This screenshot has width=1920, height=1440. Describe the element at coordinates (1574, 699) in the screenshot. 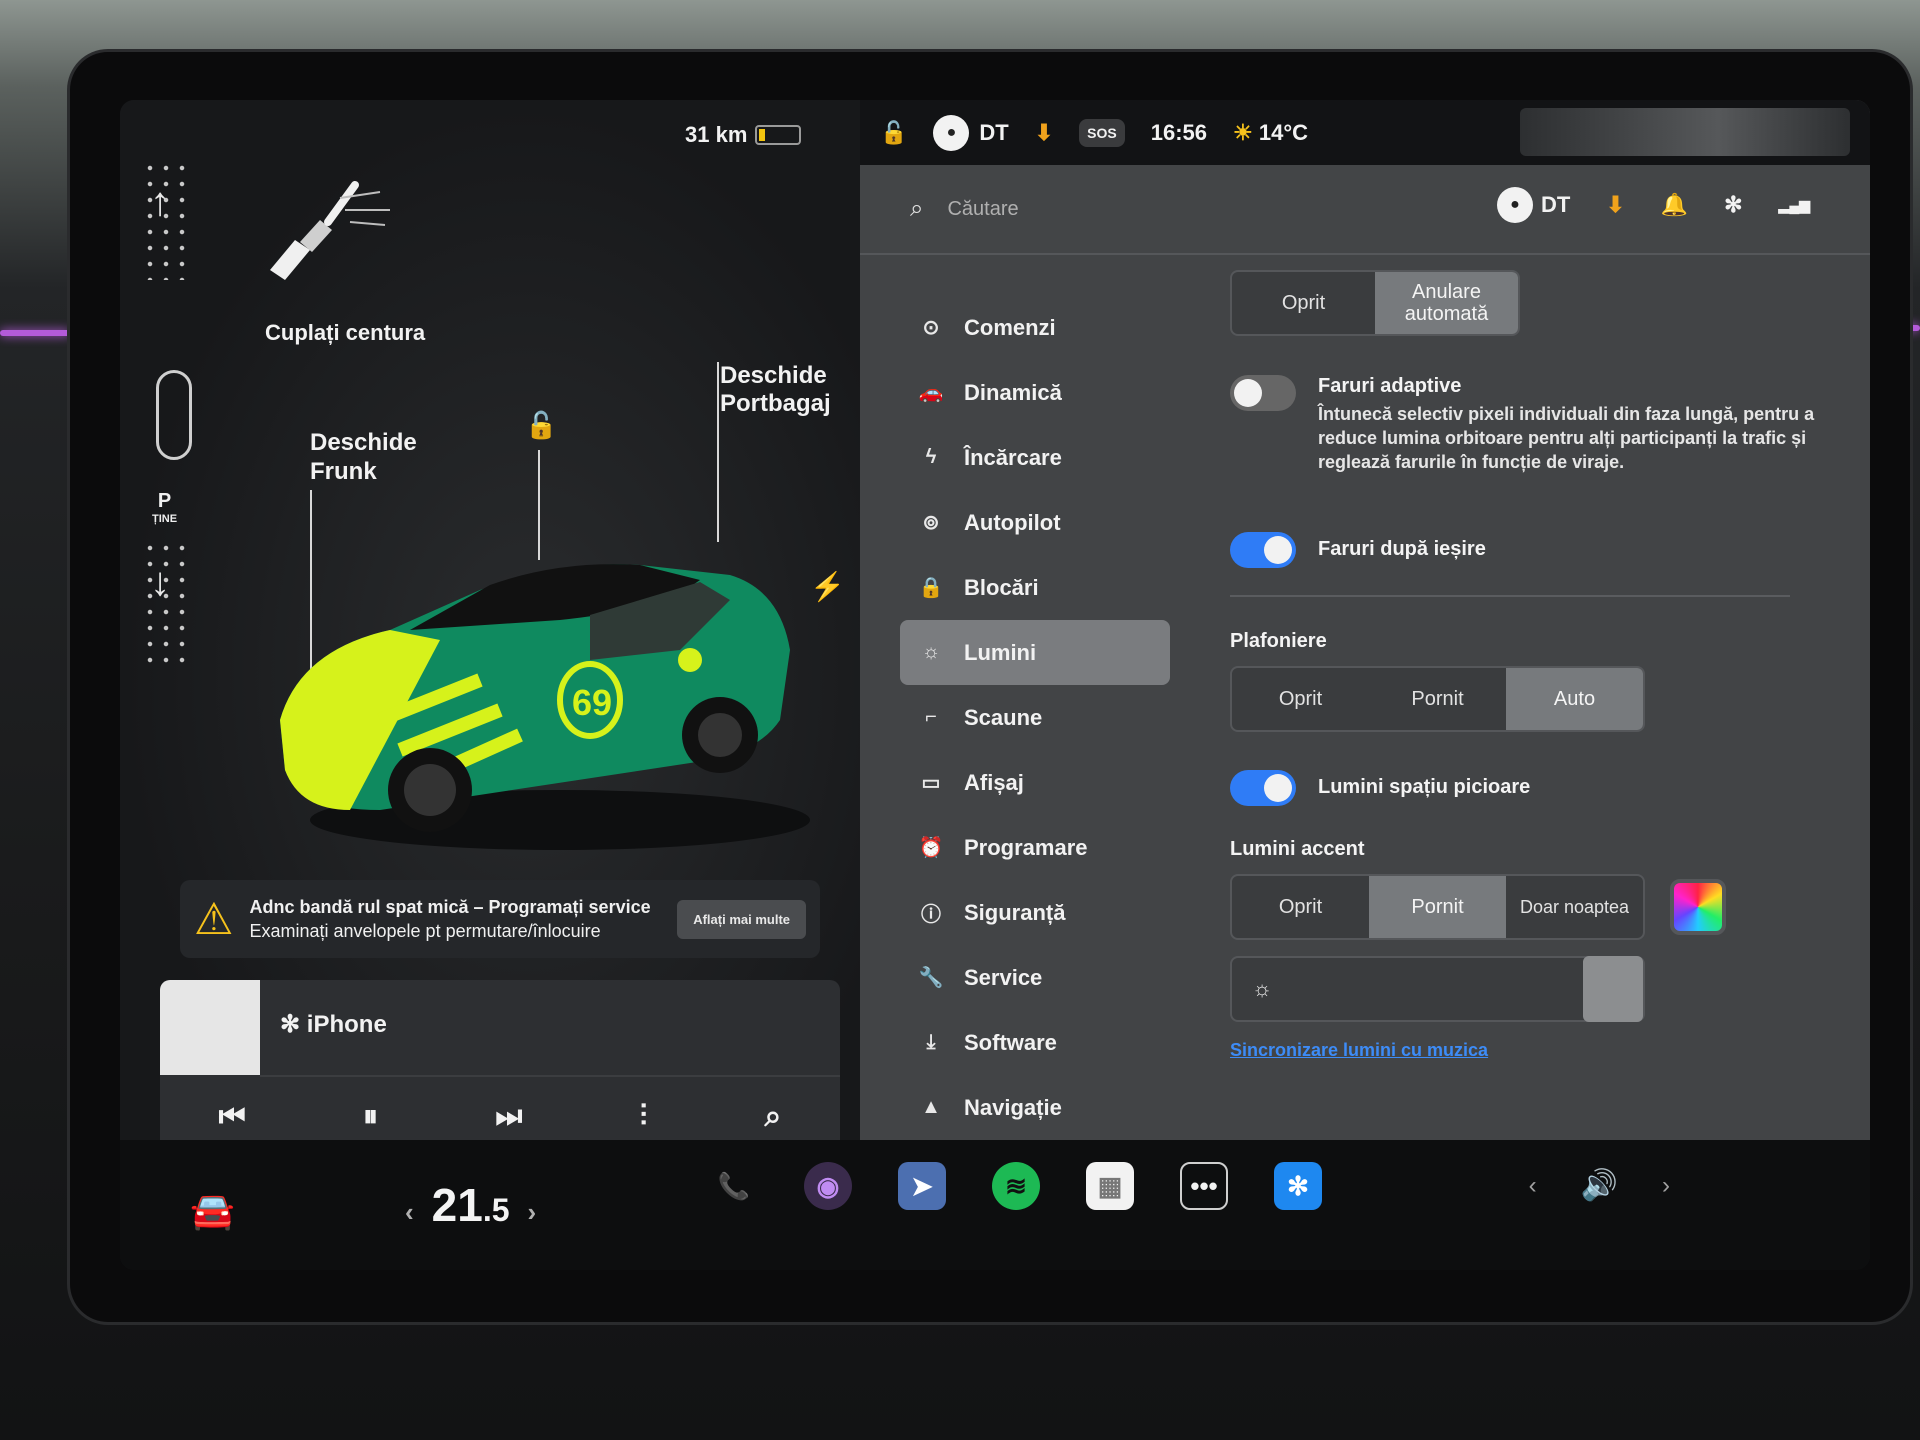

I see `dome-auto-option: Auto` at that location.